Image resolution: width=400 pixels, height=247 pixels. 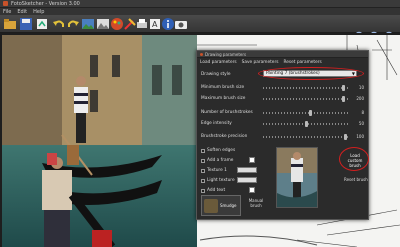 What do you see at coordinates (302, 62) in the screenshot?
I see `reset-parameters-link: Reset parameters` at bounding box center [302, 62].